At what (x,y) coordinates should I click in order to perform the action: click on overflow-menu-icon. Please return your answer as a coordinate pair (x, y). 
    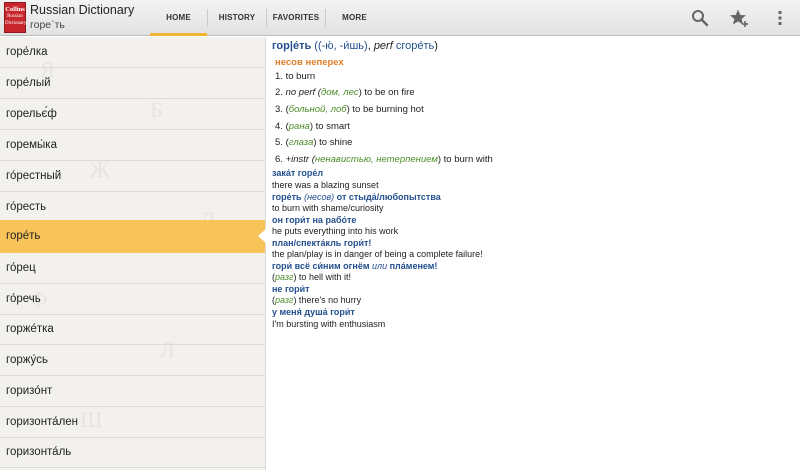
    Looking at the image, I should click on (780, 18).